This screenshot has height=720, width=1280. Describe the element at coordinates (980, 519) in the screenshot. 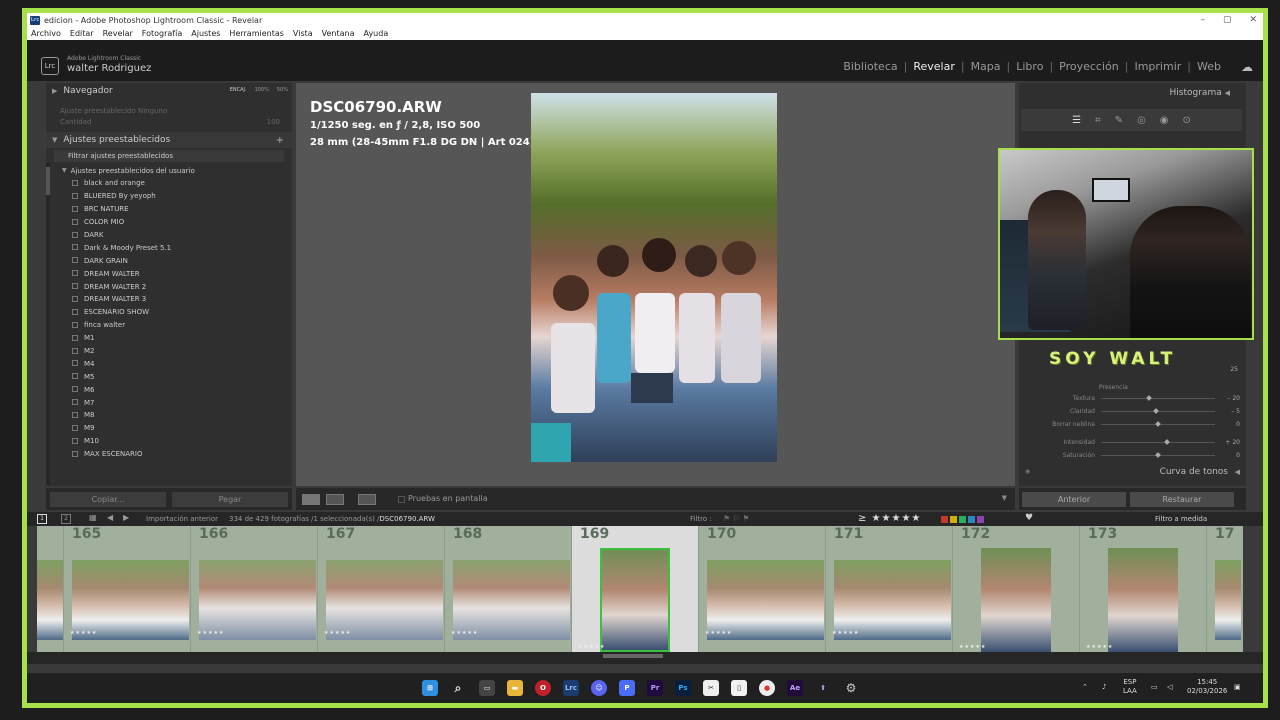

I see `purple-label-swatch` at that location.